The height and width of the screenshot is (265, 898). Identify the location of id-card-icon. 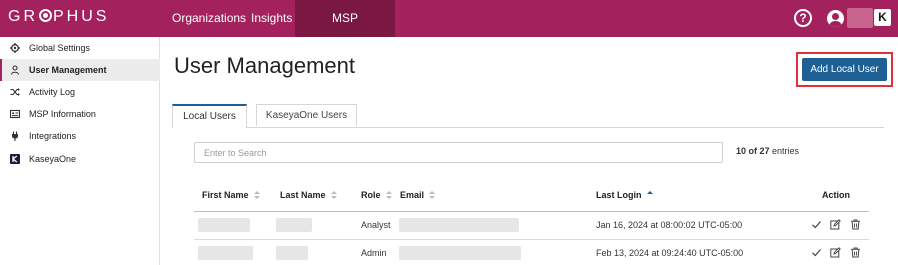
(15, 114).